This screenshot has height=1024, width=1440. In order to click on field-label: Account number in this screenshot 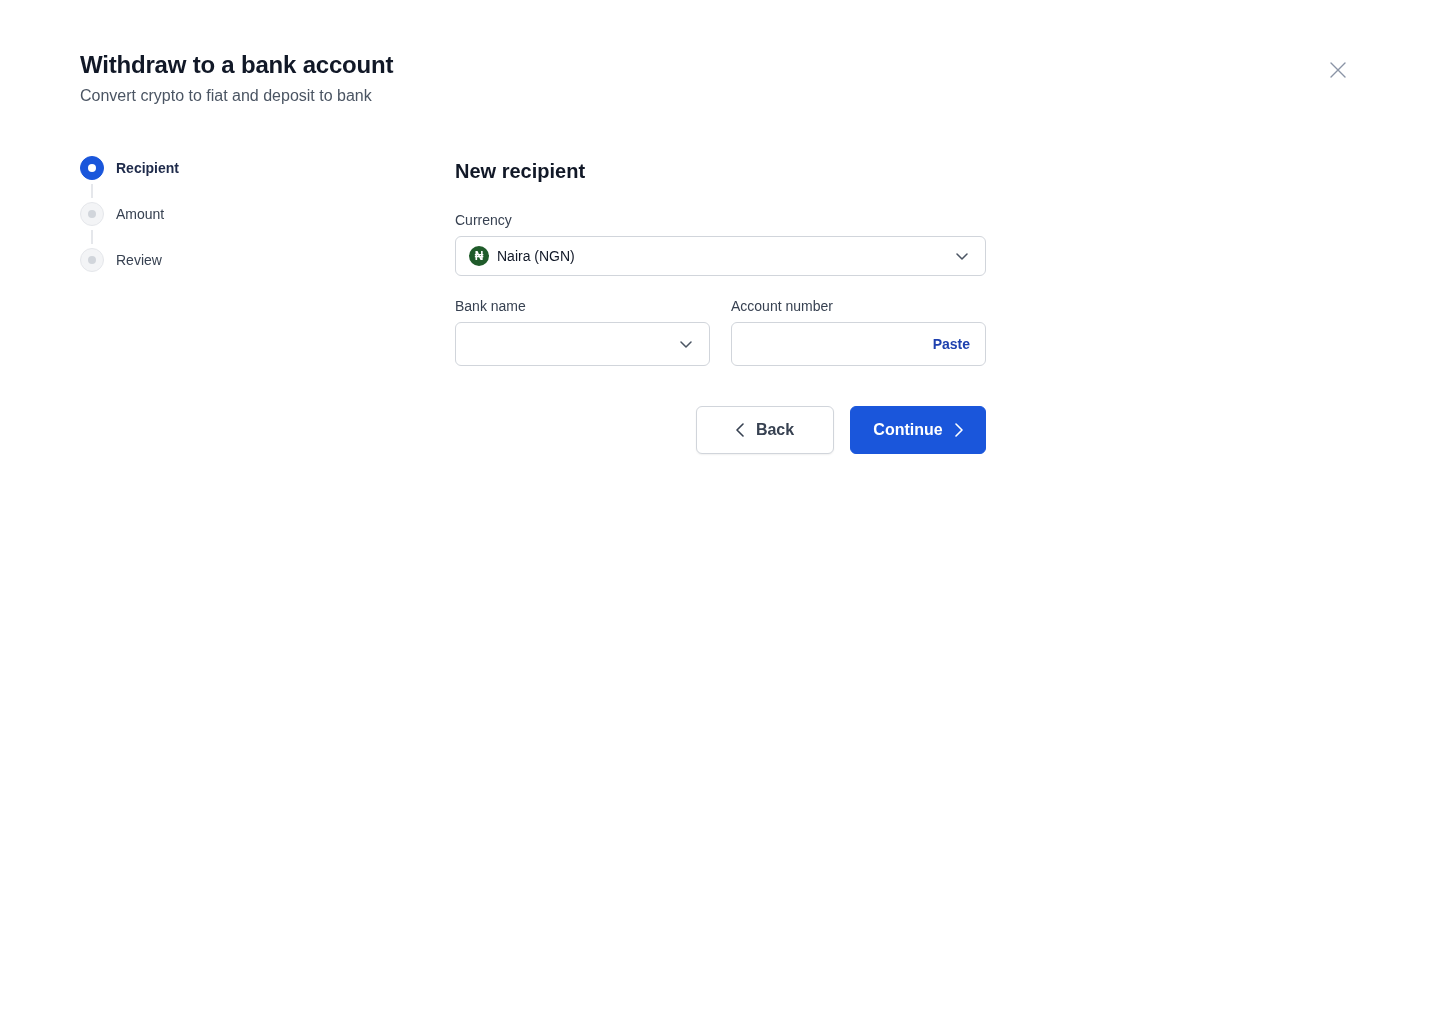, I will do `click(782, 306)`.